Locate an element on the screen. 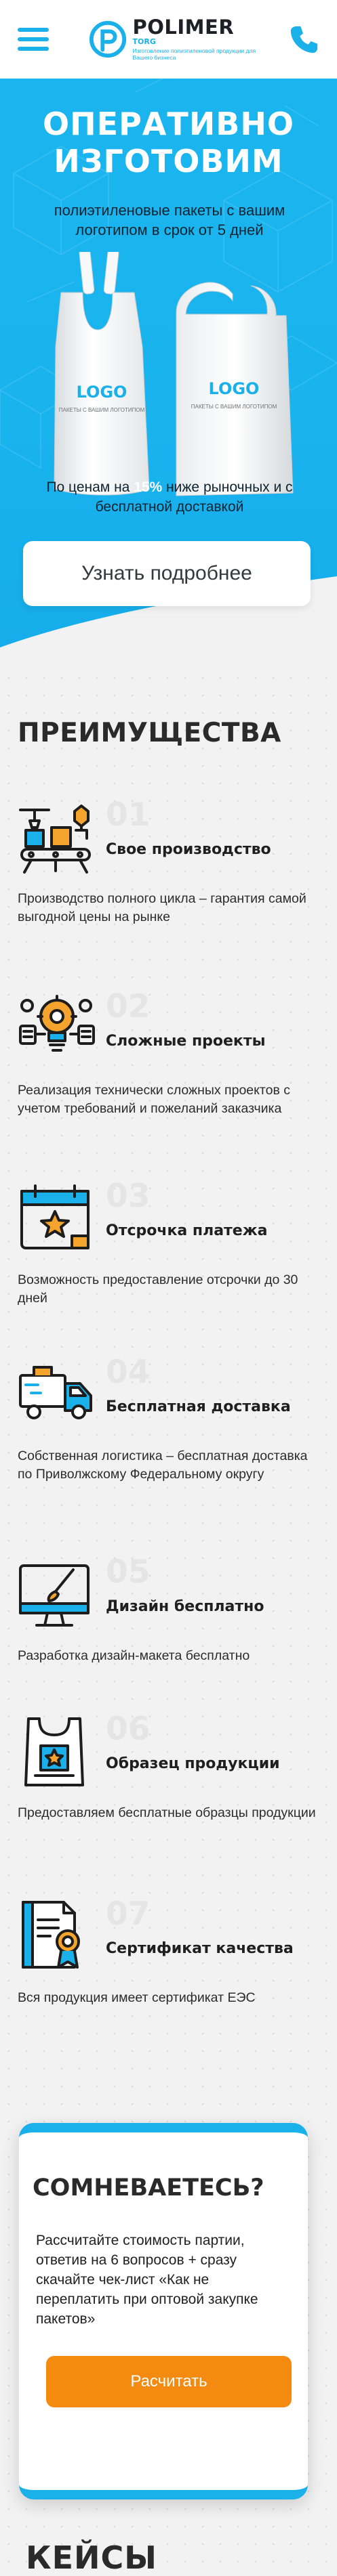 This screenshot has width=337, height=2576. advantages-title: ПРЕИМУЩЕСТВА is located at coordinates (149, 733).